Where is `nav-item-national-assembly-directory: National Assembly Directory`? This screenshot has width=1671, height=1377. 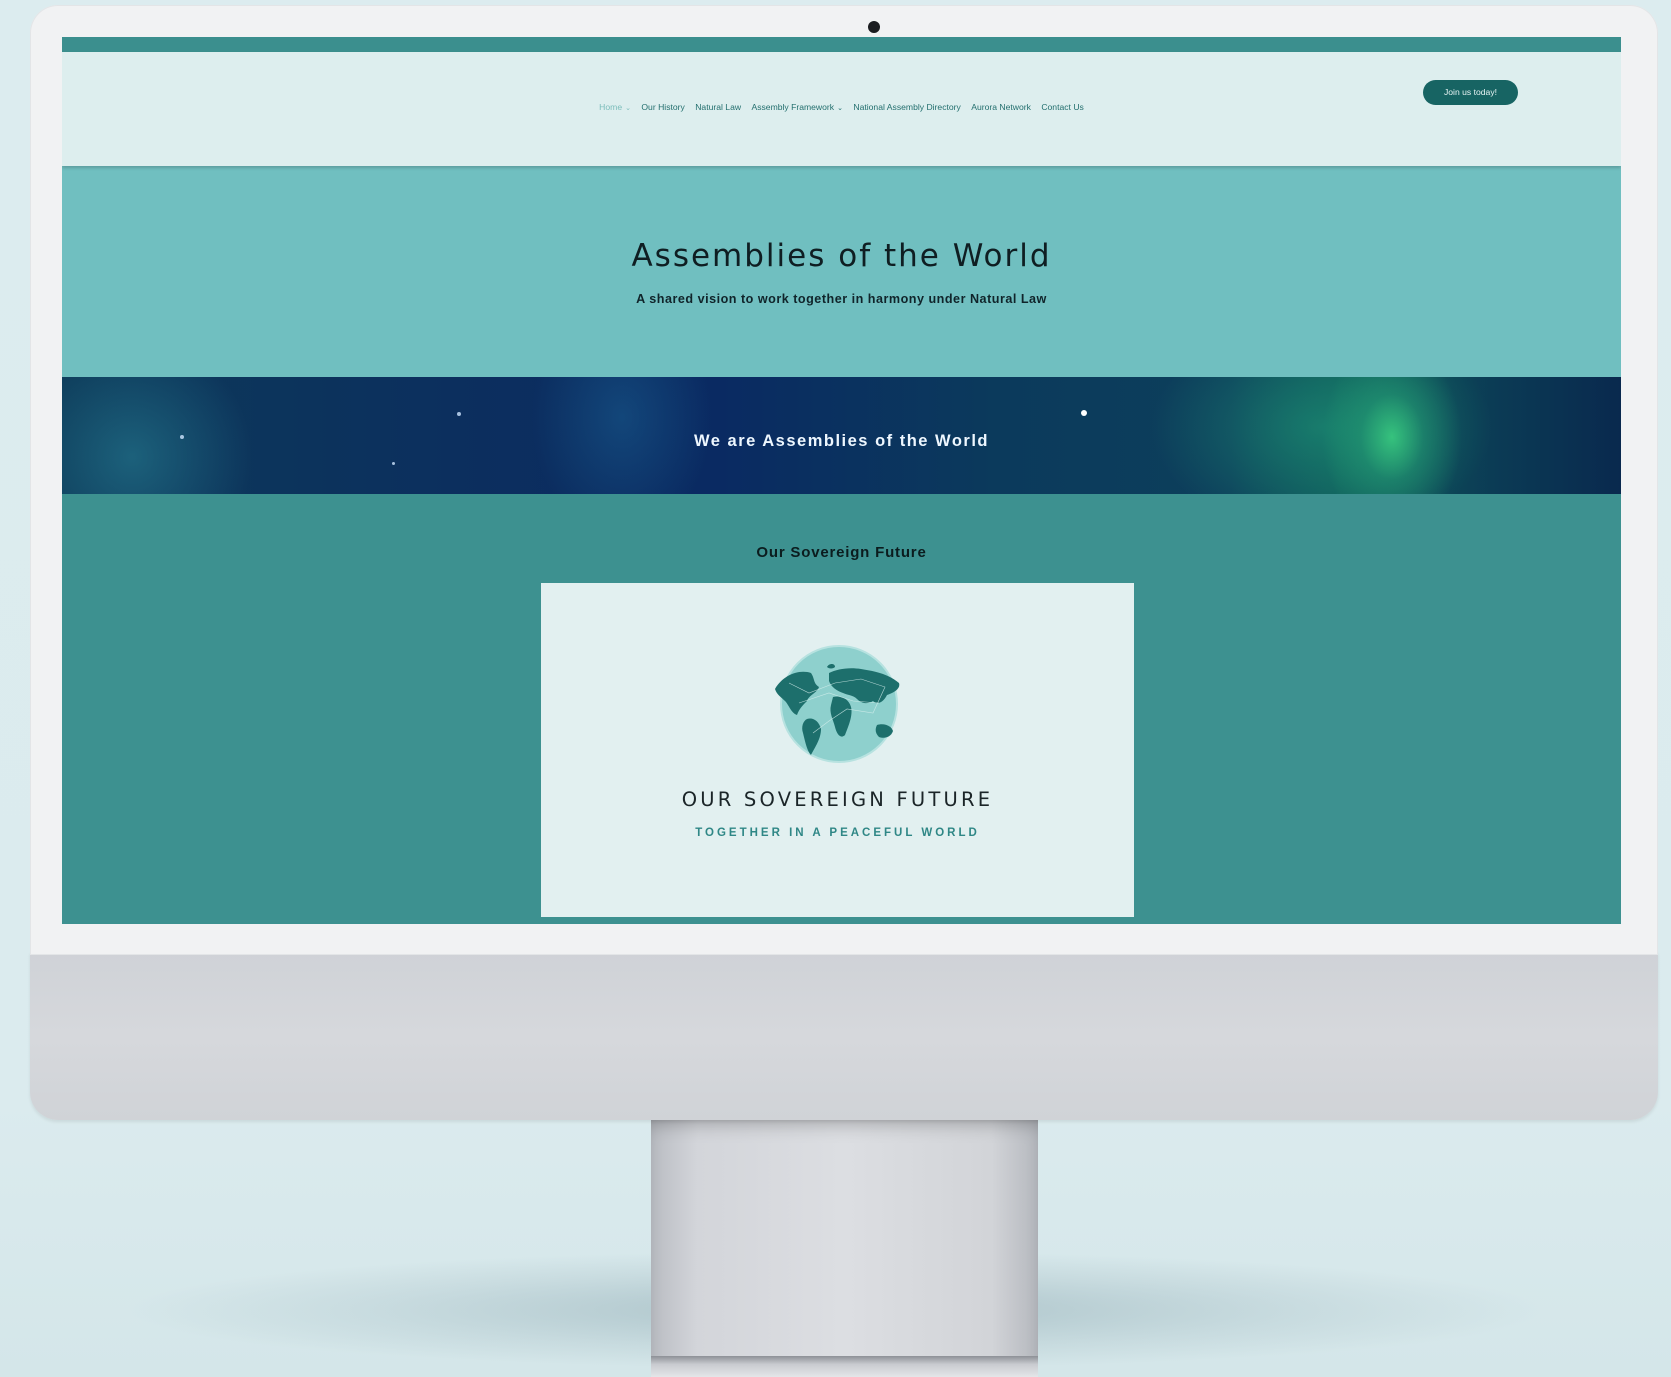 nav-item-national-assembly-directory: National Assembly Directory is located at coordinates (906, 107).